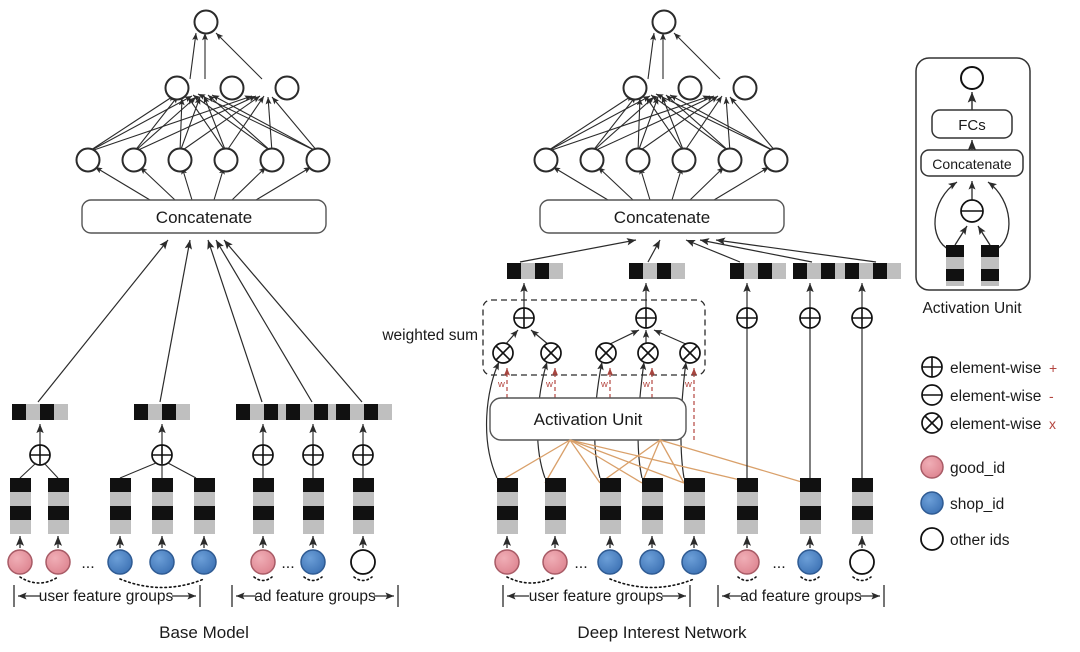  I want to click on legend-plus-icon, so click(932, 367).